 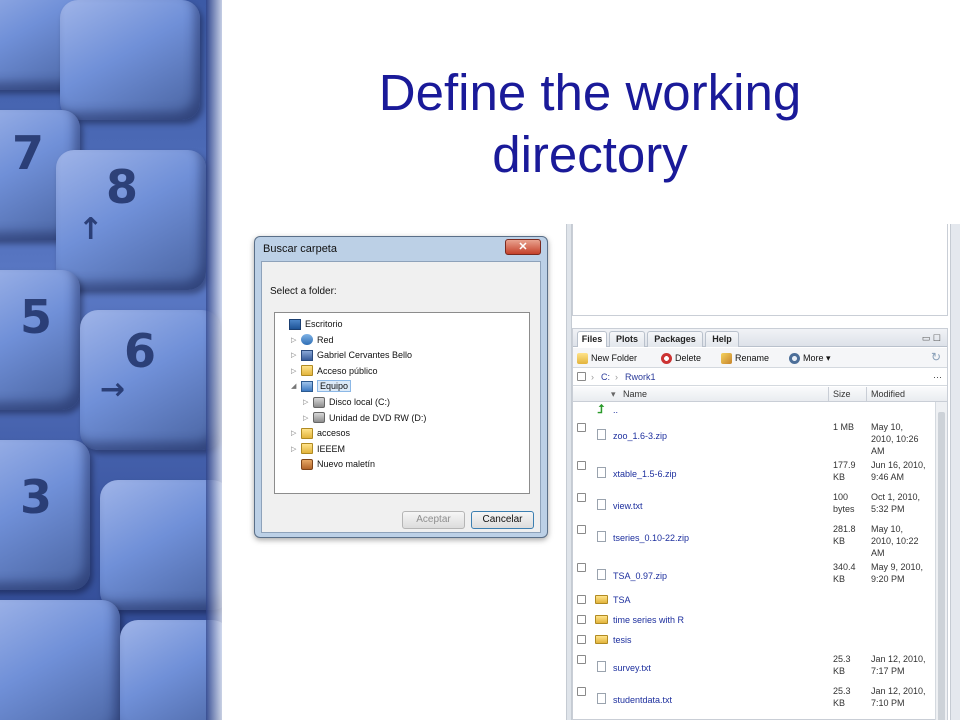 I want to click on folder-tree-item: ◢ Equipo, so click(x=321, y=386).